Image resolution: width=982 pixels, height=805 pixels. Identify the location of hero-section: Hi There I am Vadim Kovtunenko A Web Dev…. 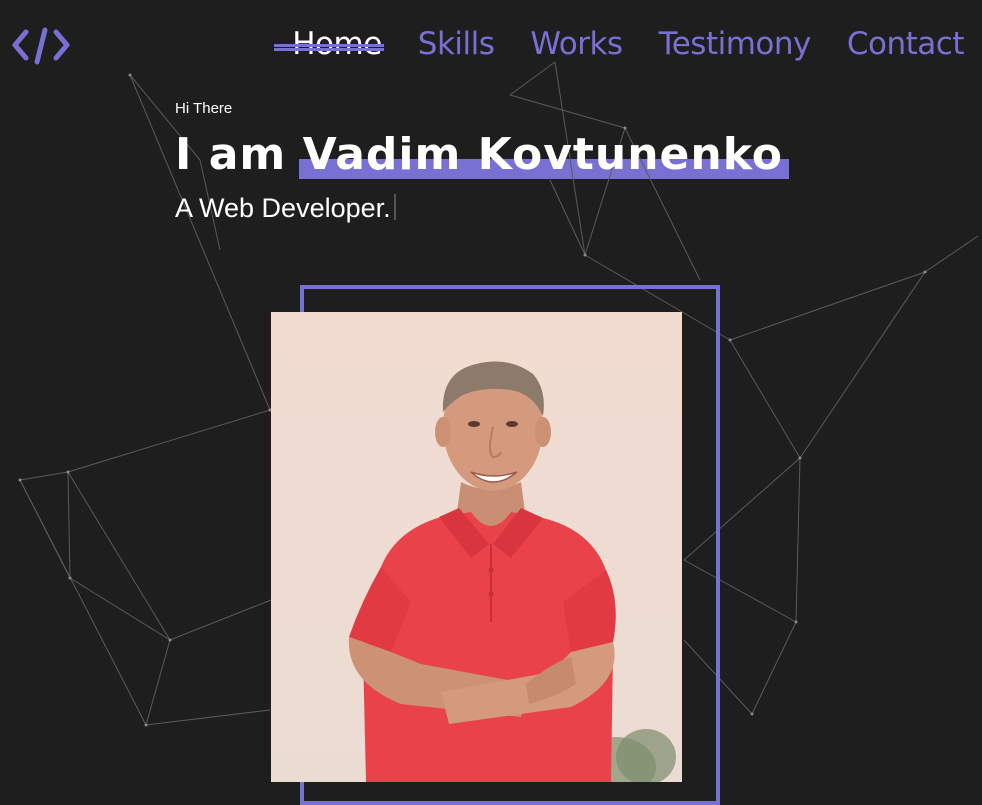
(482, 162).